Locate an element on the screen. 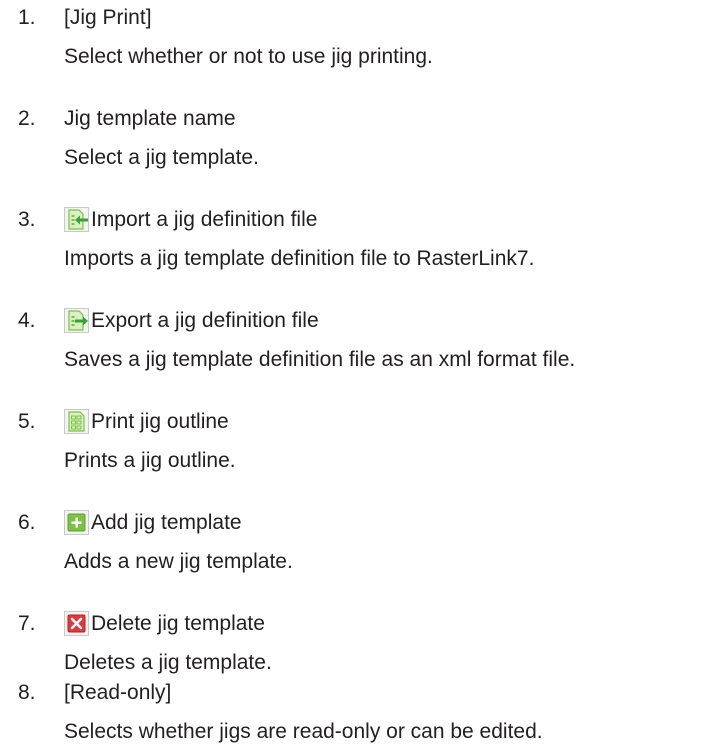 This screenshot has height=747, width=704. item-number: 3. is located at coordinates (27, 219).